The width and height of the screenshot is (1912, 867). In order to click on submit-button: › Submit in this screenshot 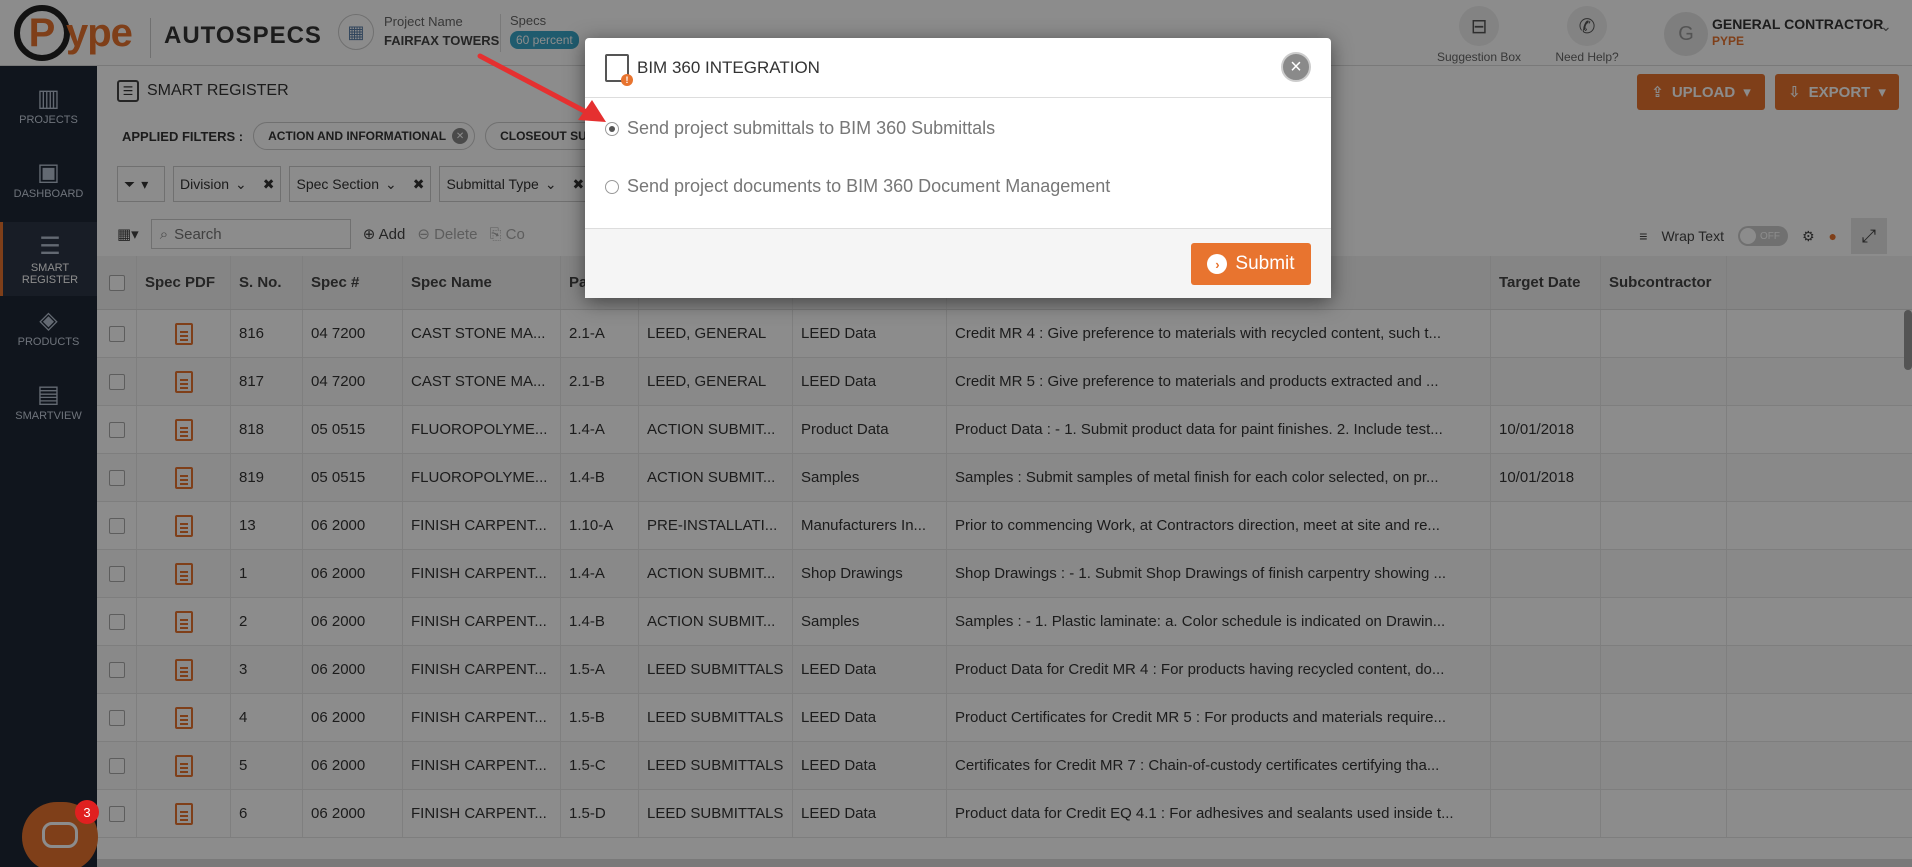, I will do `click(1251, 264)`.